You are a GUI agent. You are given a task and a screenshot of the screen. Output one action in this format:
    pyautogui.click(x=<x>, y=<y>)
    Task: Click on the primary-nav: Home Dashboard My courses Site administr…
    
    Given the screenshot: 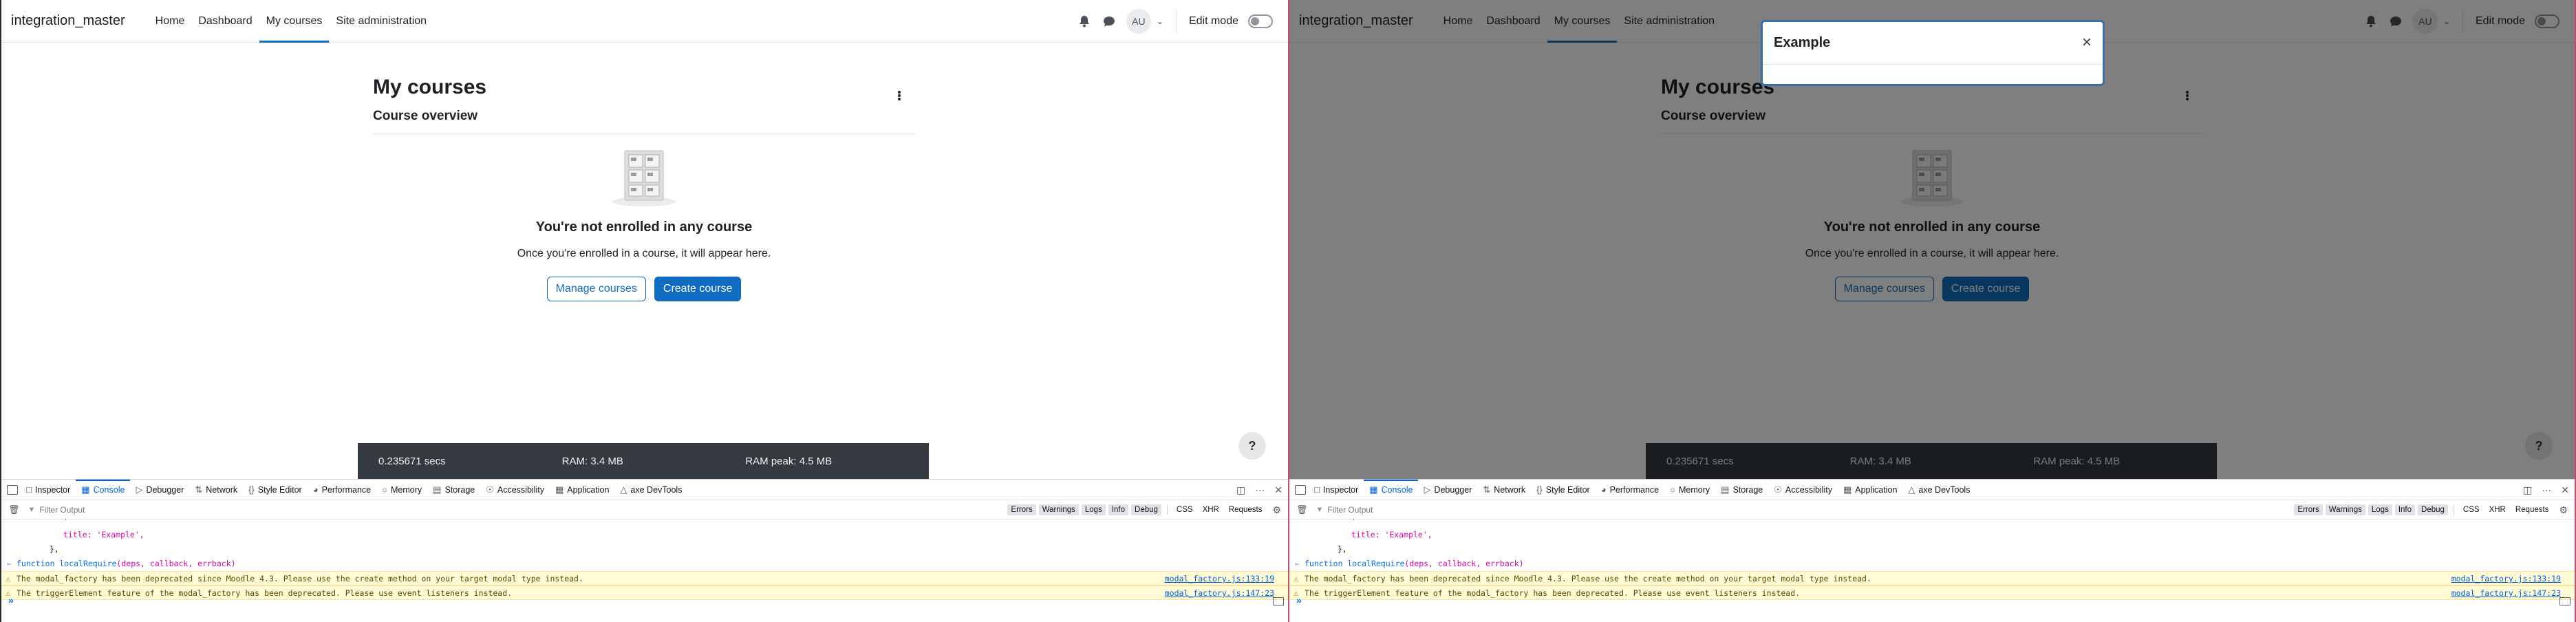 What is the action you would take?
    pyautogui.click(x=291, y=21)
    